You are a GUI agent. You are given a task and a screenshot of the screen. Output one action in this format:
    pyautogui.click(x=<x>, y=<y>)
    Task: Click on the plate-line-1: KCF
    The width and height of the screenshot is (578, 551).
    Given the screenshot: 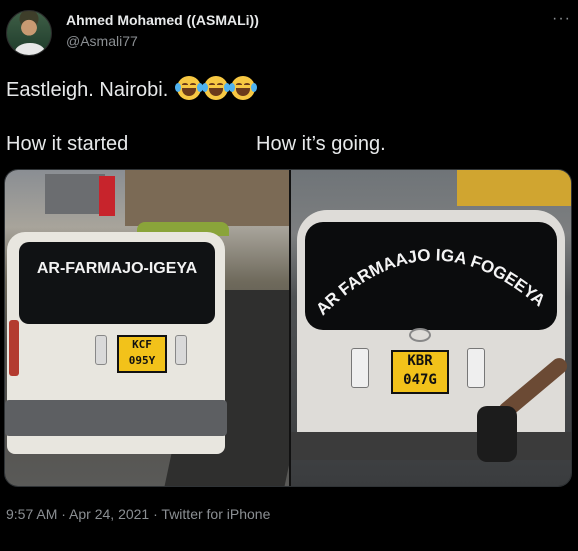 What is the action you would take?
    pyautogui.click(x=142, y=344)
    